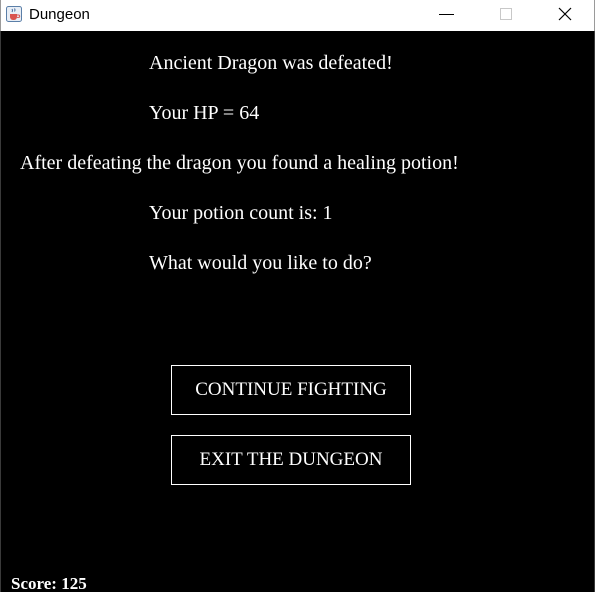 Image resolution: width=595 pixels, height=592 pixels. What do you see at coordinates (260, 263) in the screenshot?
I see `action-prompt: What would you like to do?` at bounding box center [260, 263].